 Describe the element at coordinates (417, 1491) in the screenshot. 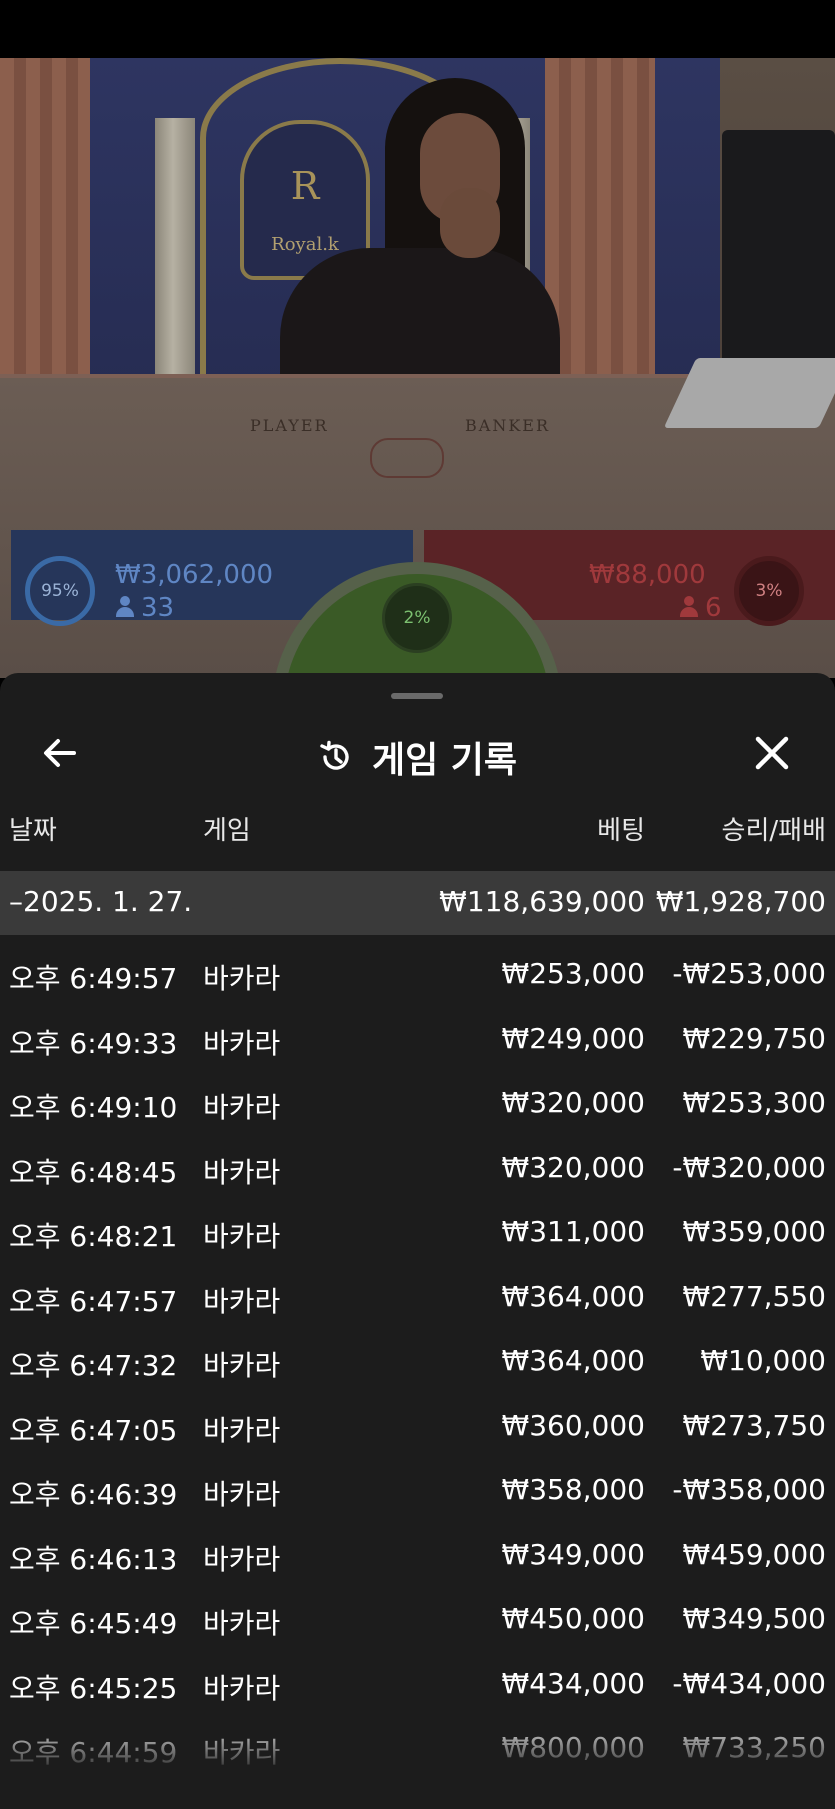

I see `history-row: 오후 6:46:39 바카라 ₩358,000 -₩358,000` at that location.